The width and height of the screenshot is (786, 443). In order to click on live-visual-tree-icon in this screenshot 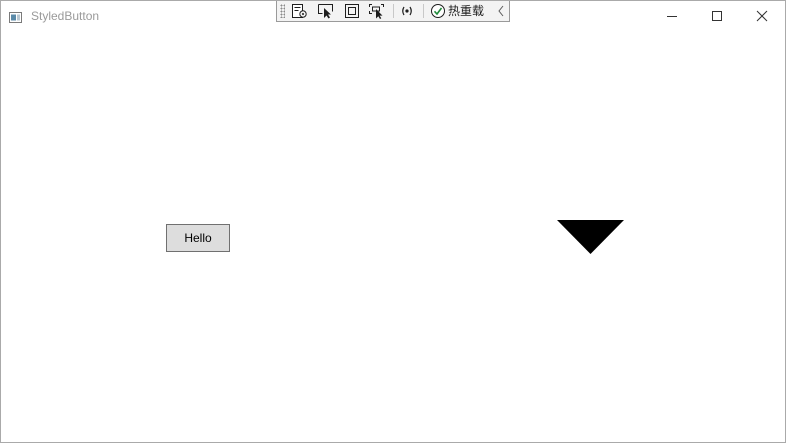, I will do `click(299, 11)`.